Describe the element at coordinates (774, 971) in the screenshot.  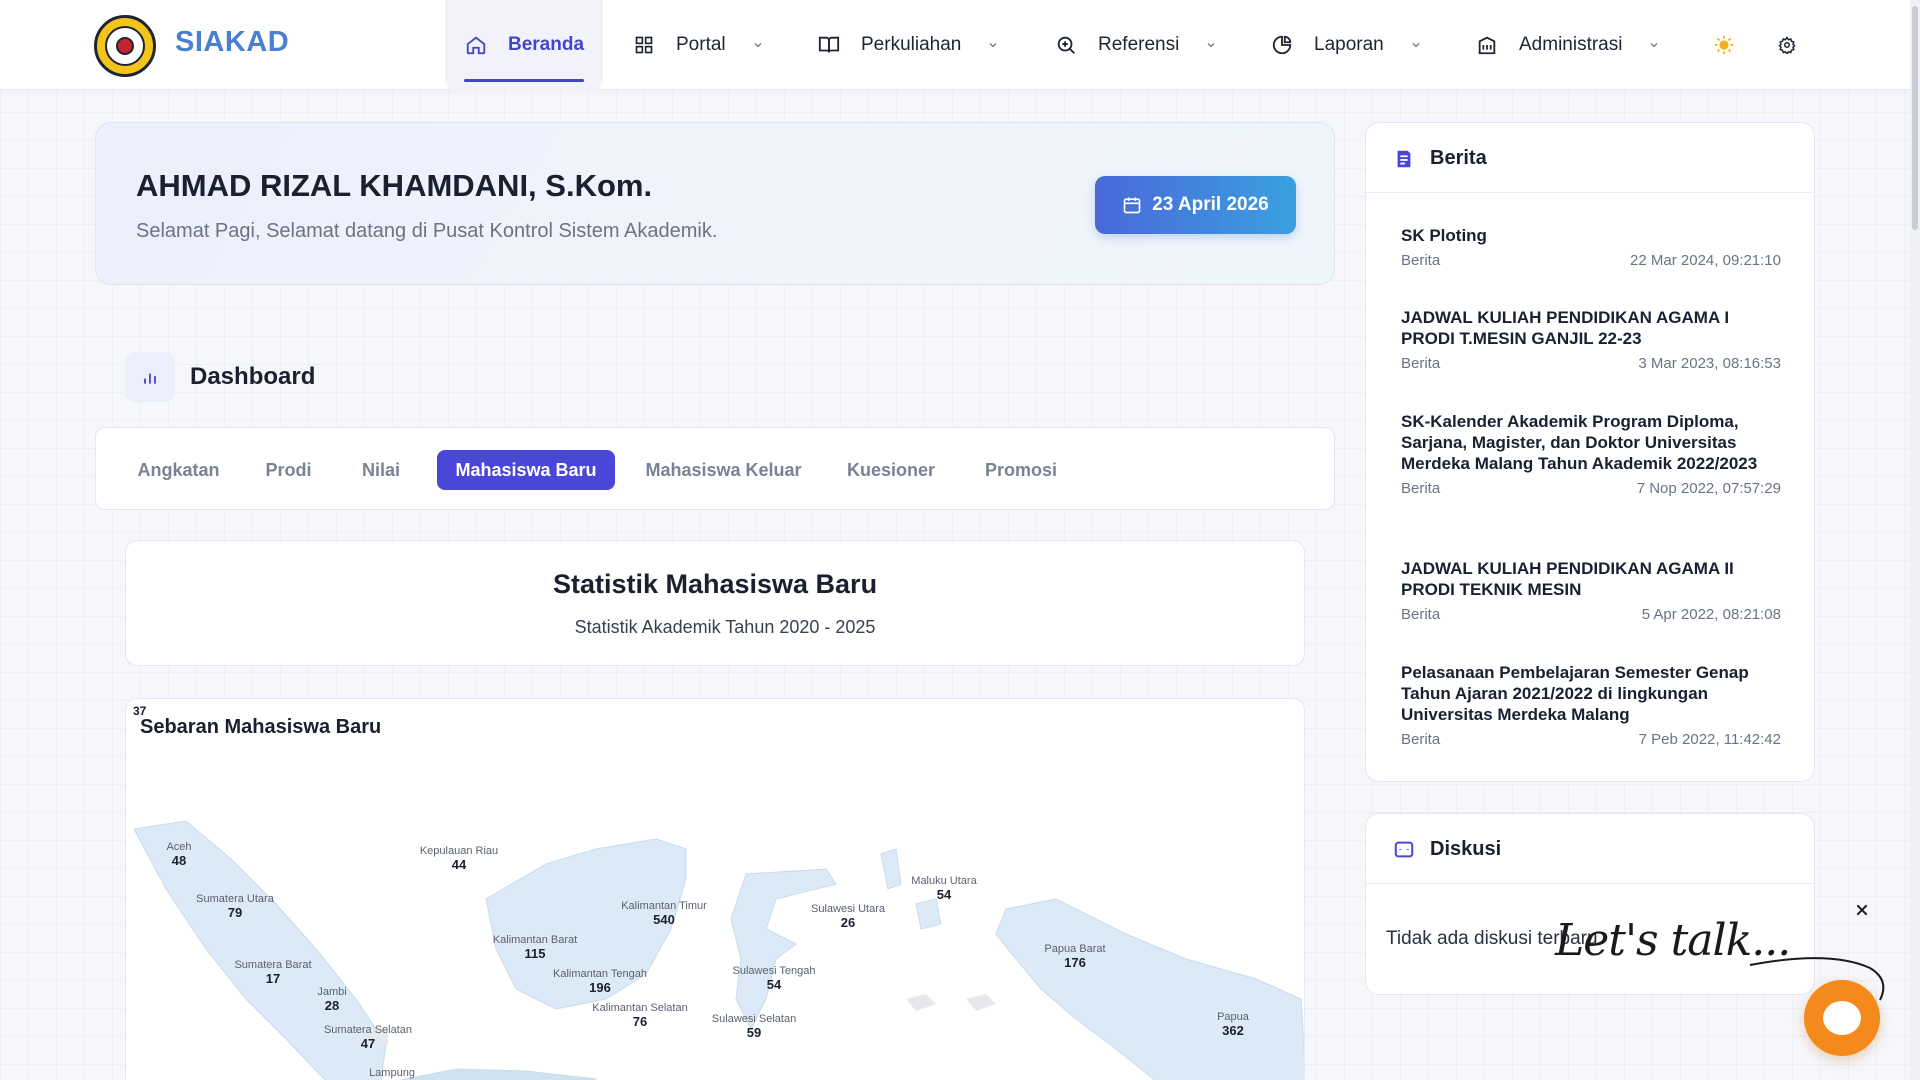
I see `prov-label-sulawesi-tengah: Sulawesi Tengah` at that location.